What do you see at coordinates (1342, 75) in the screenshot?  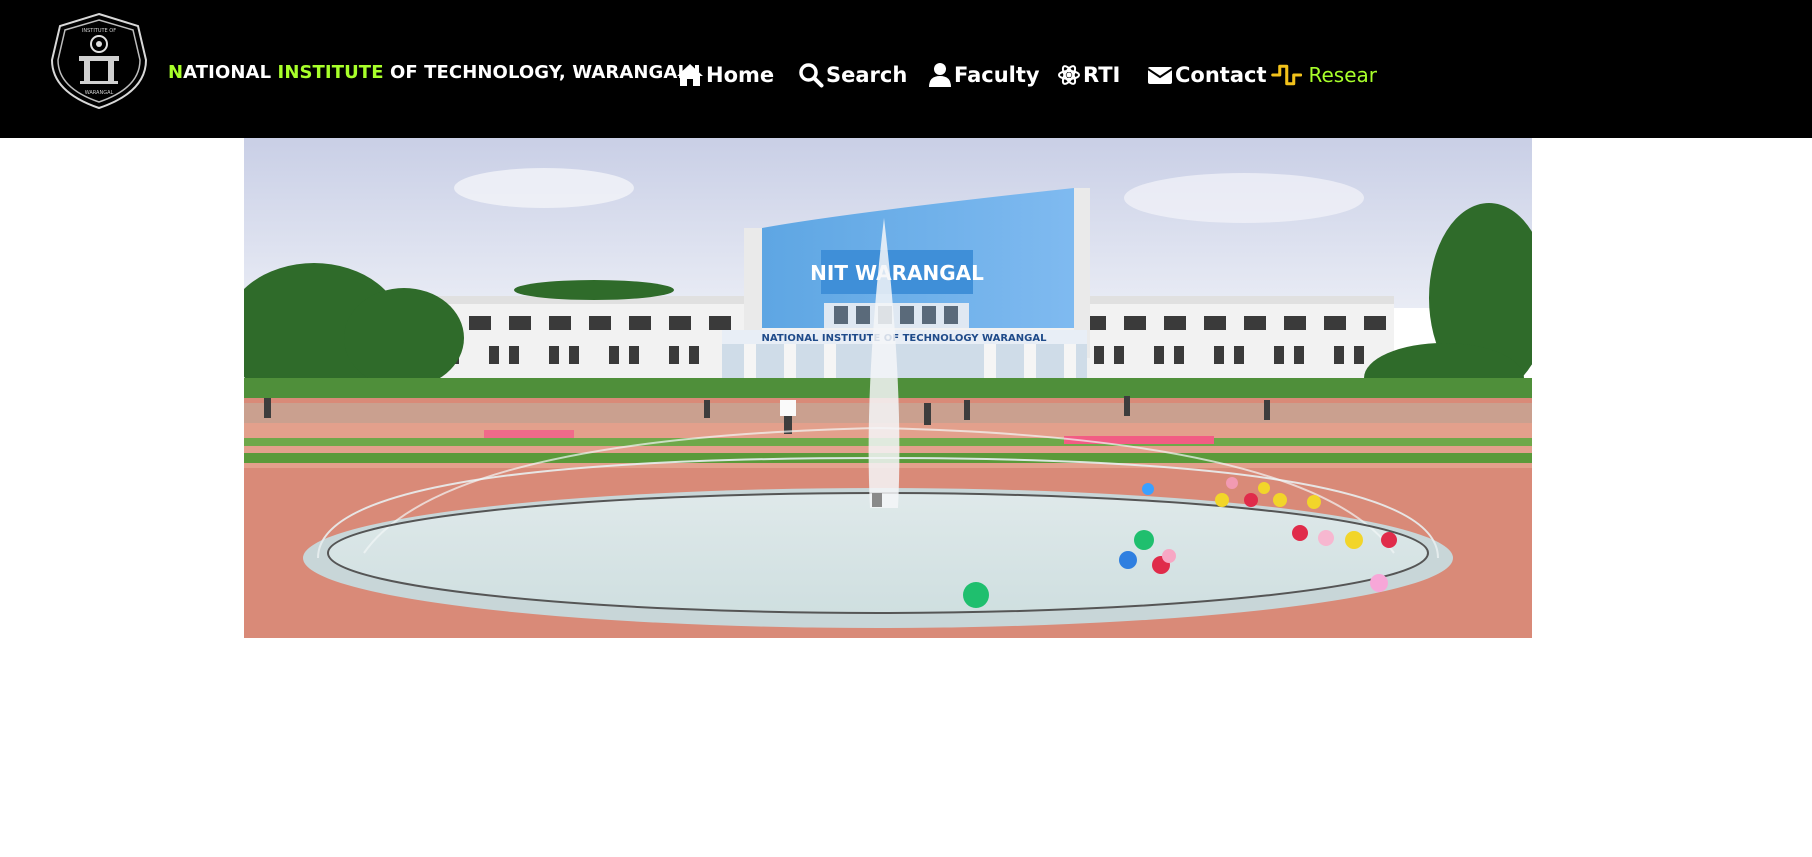 I see `nav-research-label: Resear` at bounding box center [1342, 75].